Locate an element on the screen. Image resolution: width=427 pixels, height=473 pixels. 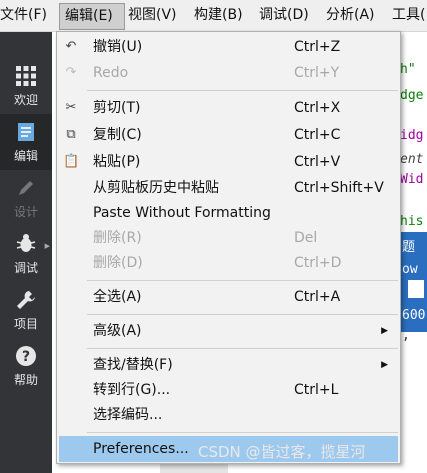
sidebar-item-welcome: 欢迎 is located at coordinates (26, 86).